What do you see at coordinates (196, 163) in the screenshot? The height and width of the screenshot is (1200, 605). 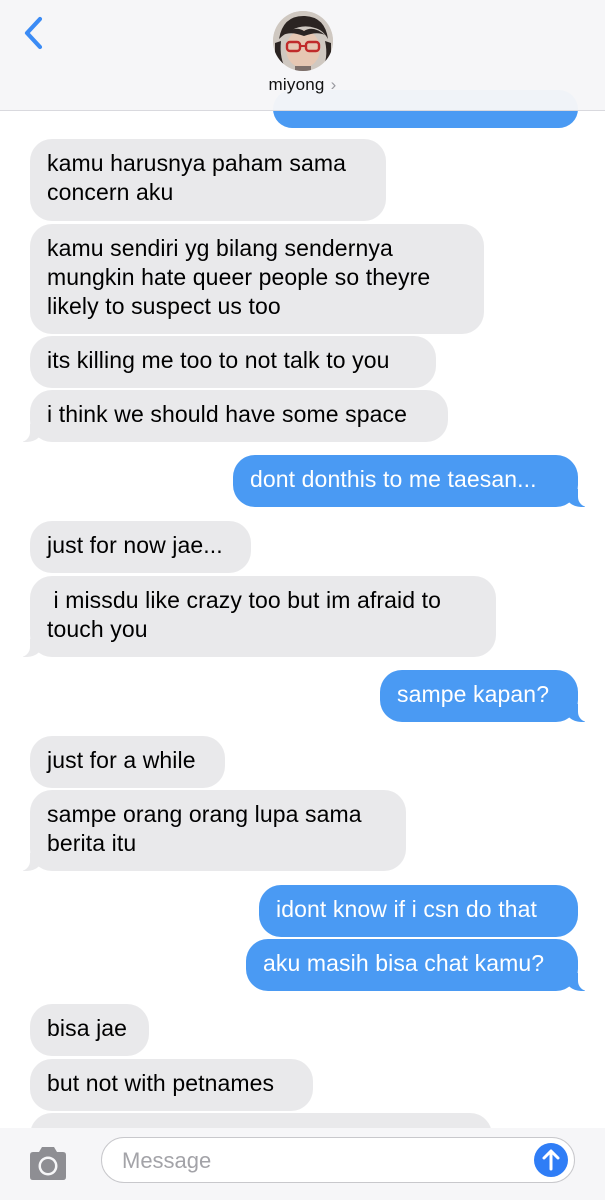 I see `message-line: kamu harusnya paham sama` at bounding box center [196, 163].